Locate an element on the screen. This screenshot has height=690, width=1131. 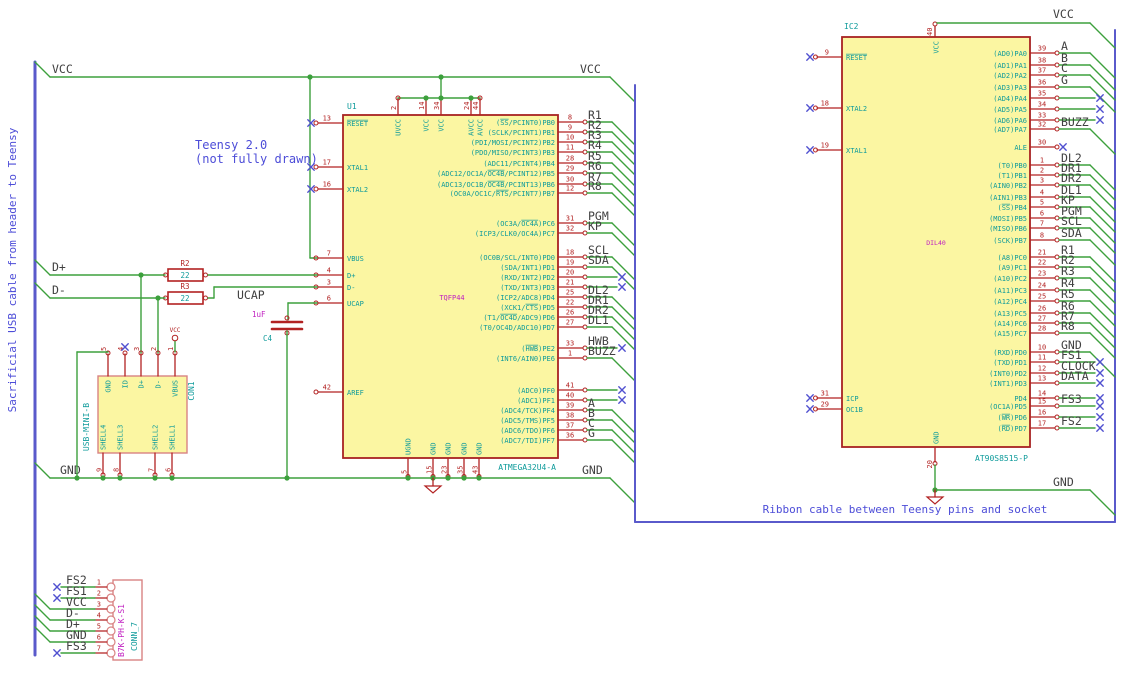
text-run: 39 is located at coordinates (1042, 49).